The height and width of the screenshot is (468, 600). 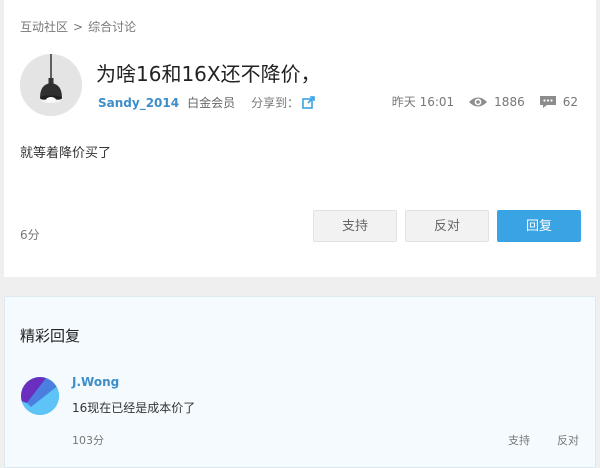 I want to click on eye-icon, so click(x=478, y=101).